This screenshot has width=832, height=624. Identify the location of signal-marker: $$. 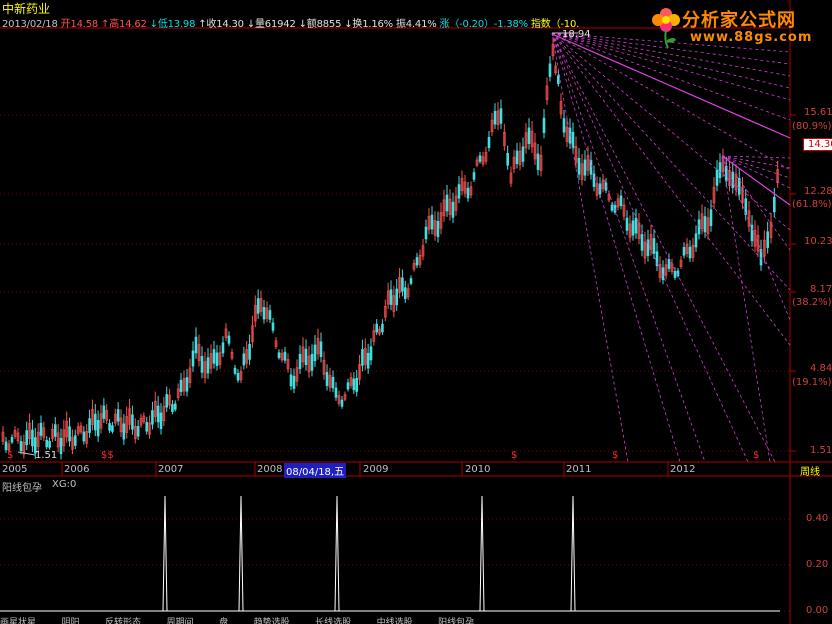
(107, 455).